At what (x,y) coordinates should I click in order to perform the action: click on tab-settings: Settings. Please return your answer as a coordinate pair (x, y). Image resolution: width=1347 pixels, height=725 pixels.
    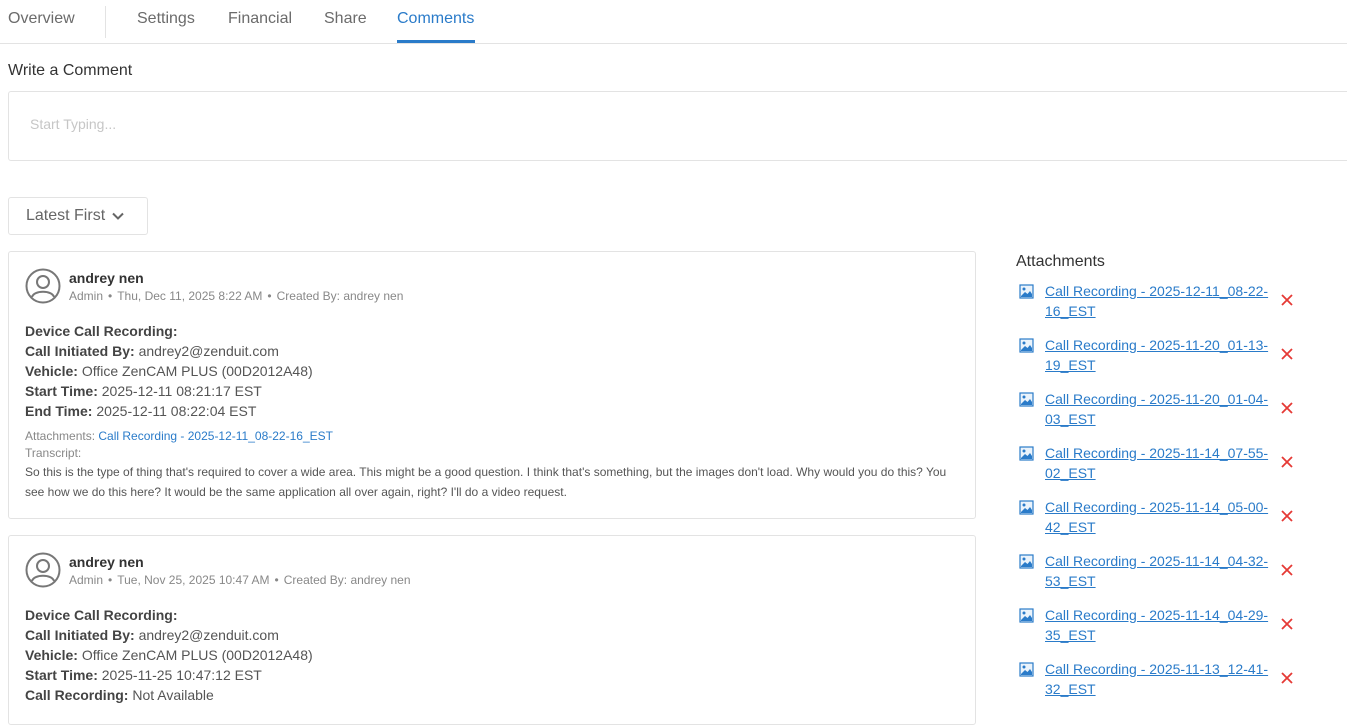
    Looking at the image, I should click on (166, 19).